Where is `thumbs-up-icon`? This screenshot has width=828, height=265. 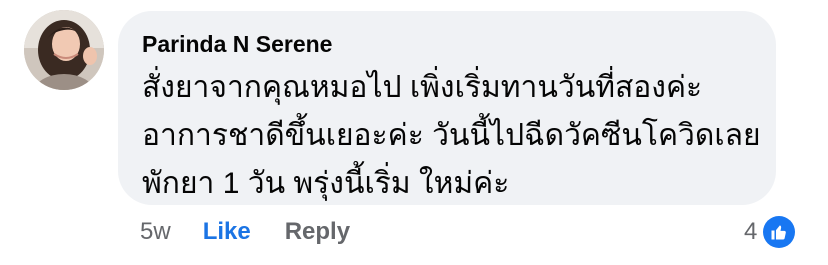 thumbs-up-icon is located at coordinates (779, 232).